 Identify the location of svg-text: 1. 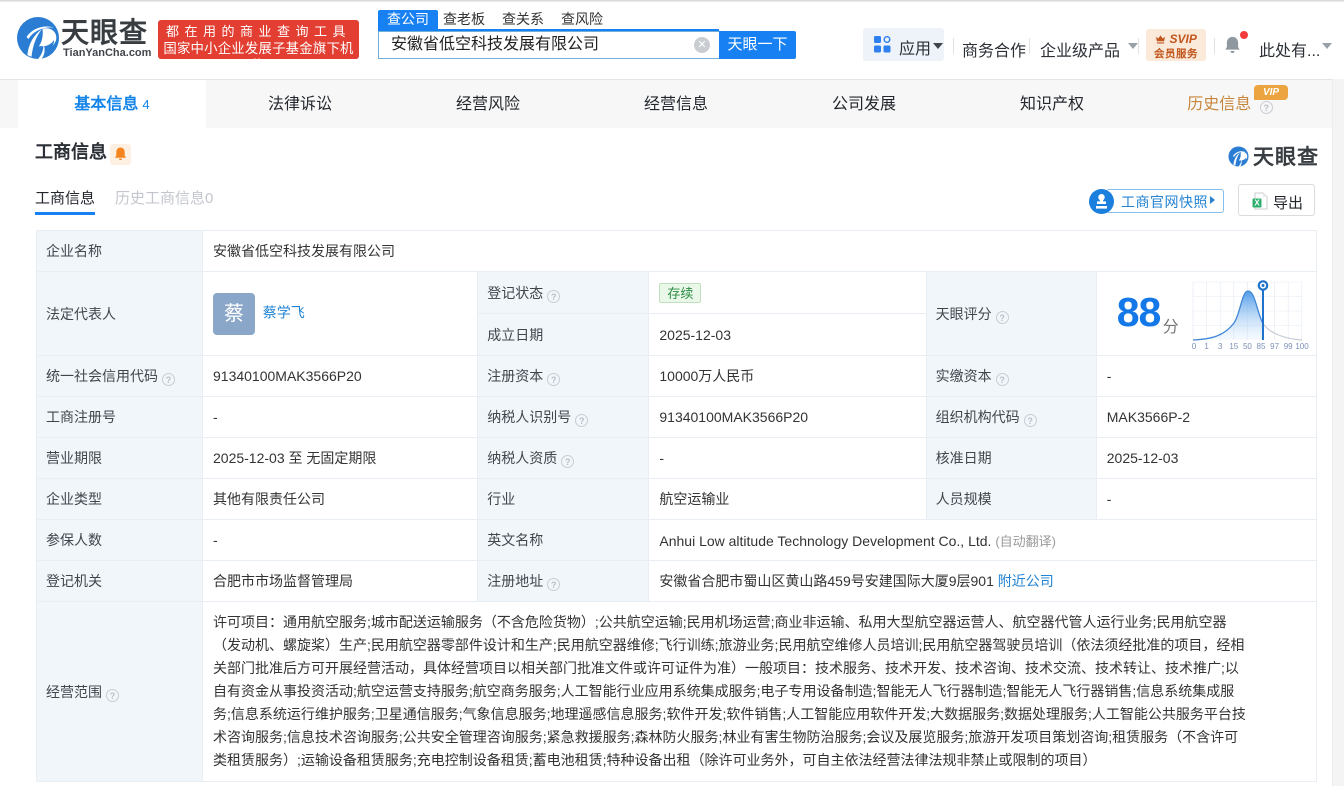
(1206, 346).